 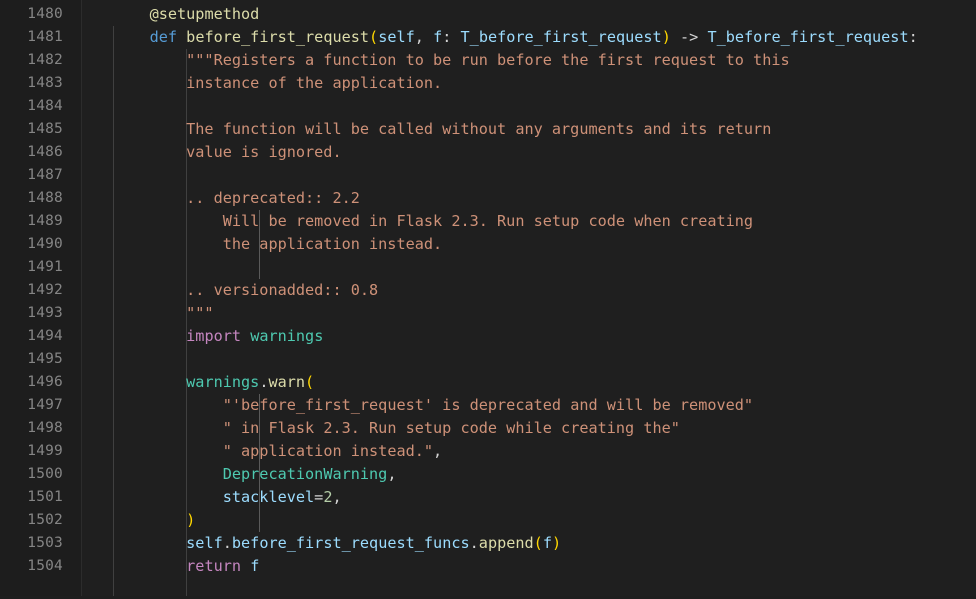 I want to click on code-line: .. versionadded:: 0.8, so click(x=529, y=290).